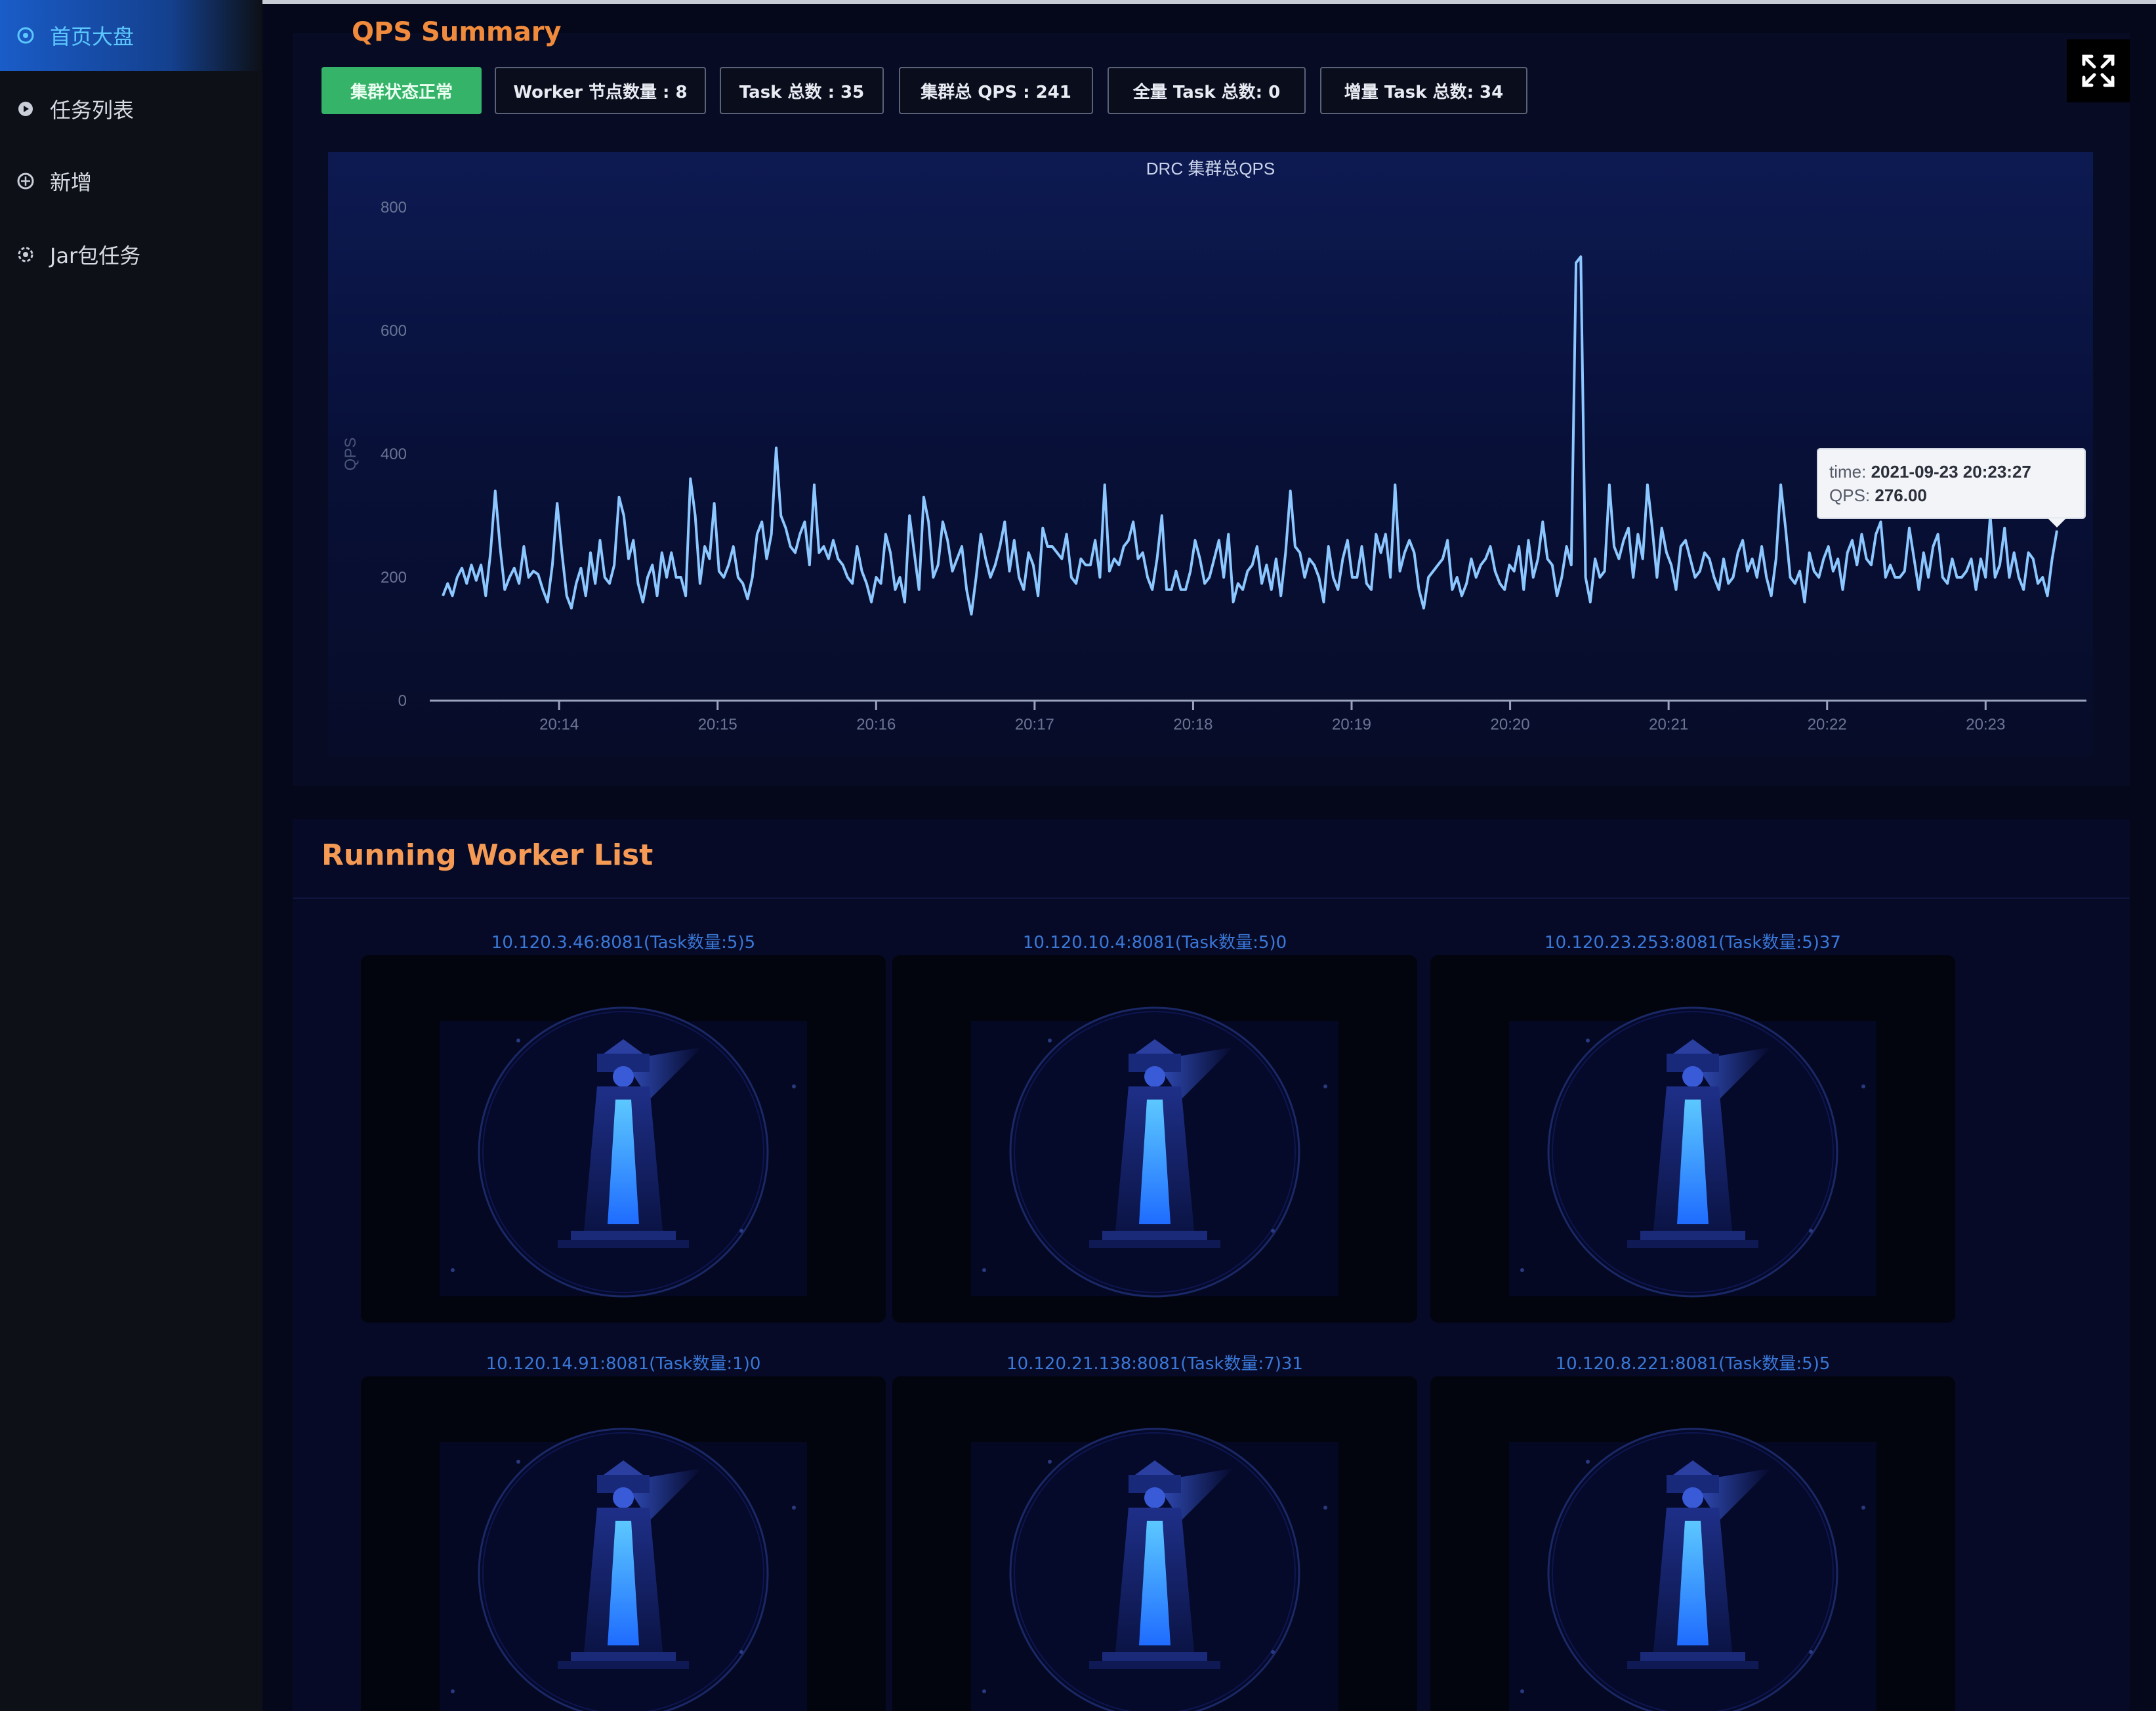 The width and height of the screenshot is (2156, 1711). Describe the element at coordinates (394, 454) in the screenshot. I see `y-tick-label: 400` at that location.